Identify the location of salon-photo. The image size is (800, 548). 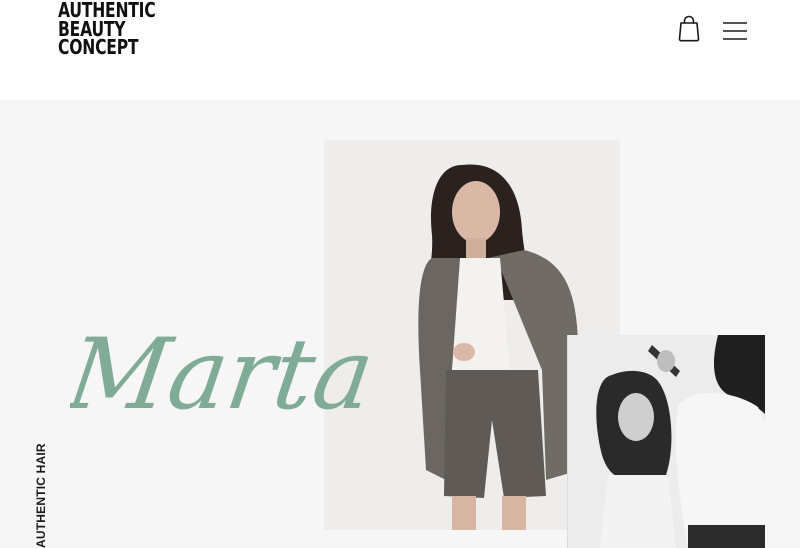
(666, 441).